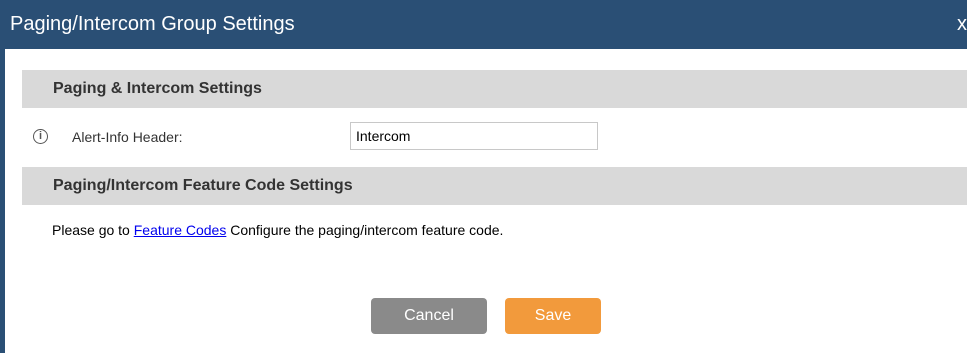  I want to click on dialog-title: Paging/Intercom Group Settings, so click(152, 24).